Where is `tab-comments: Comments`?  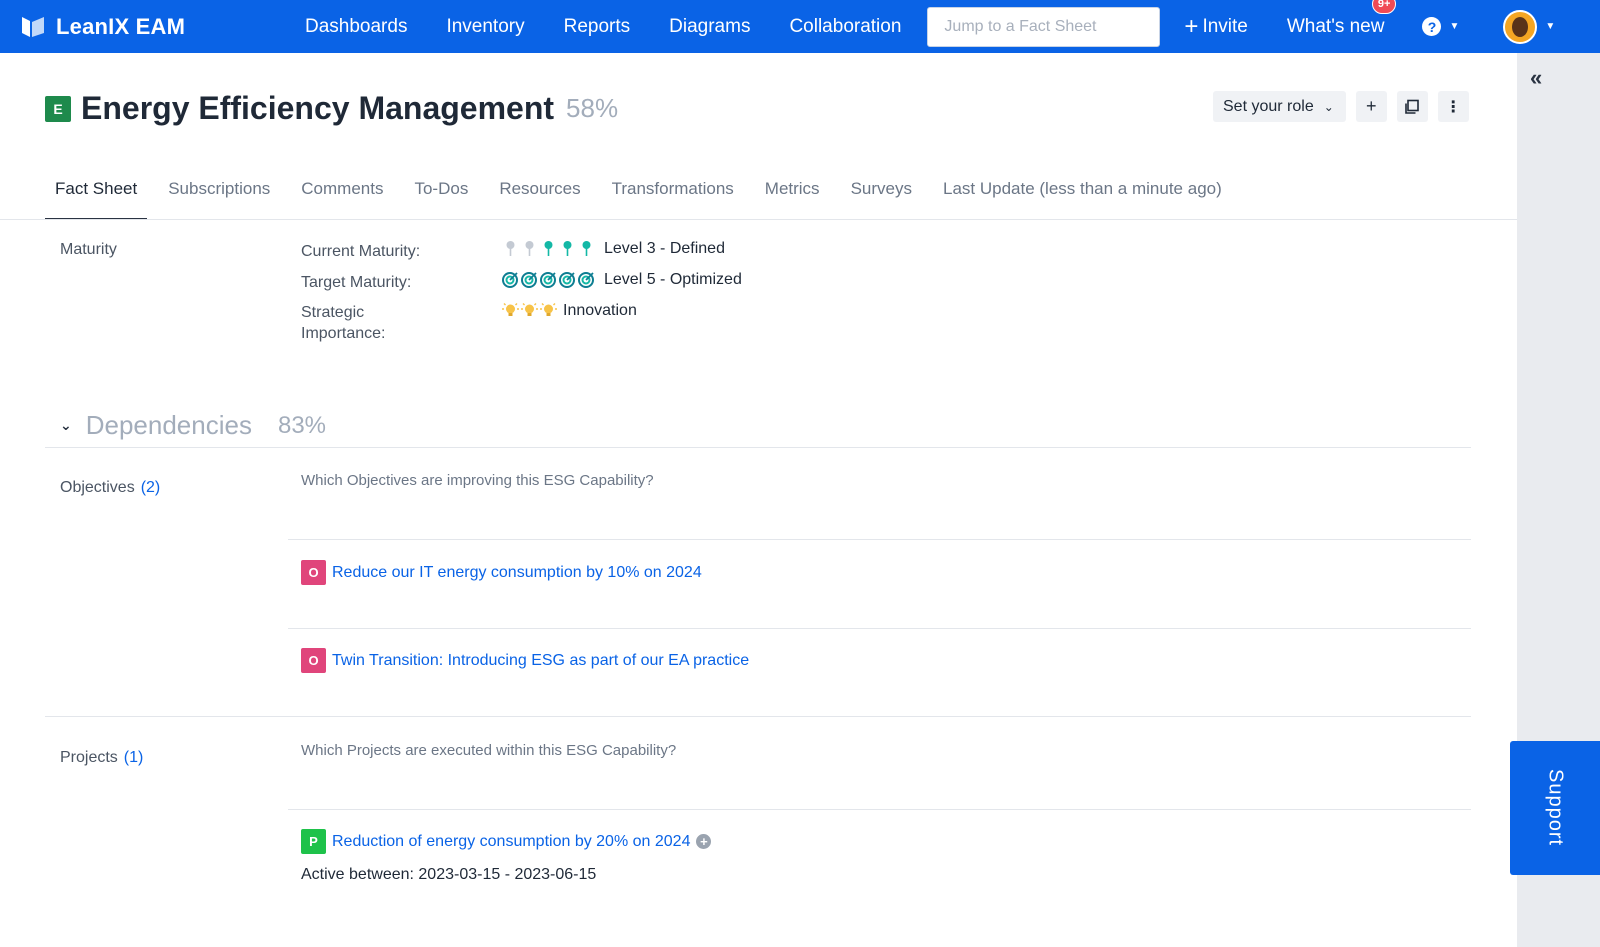 tab-comments: Comments is located at coordinates (342, 197).